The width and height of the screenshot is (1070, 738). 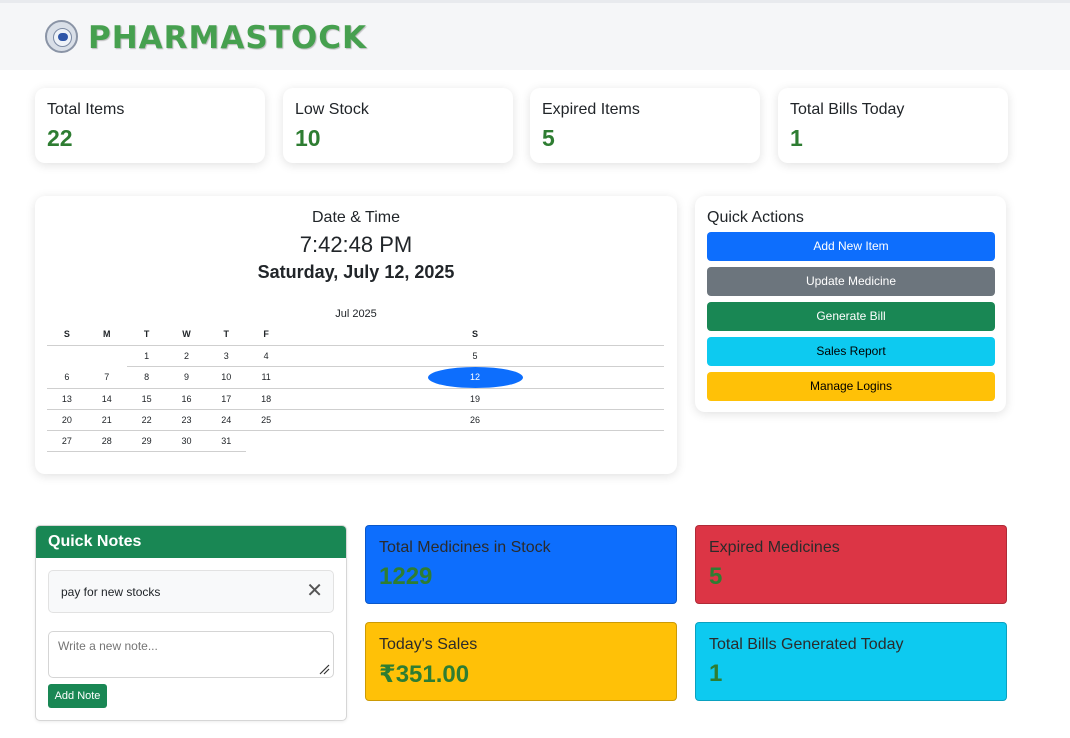 What do you see at coordinates (186, 335) in the screenshot?
I see `calendar-weekday: W` at bounding box center [186, 335].